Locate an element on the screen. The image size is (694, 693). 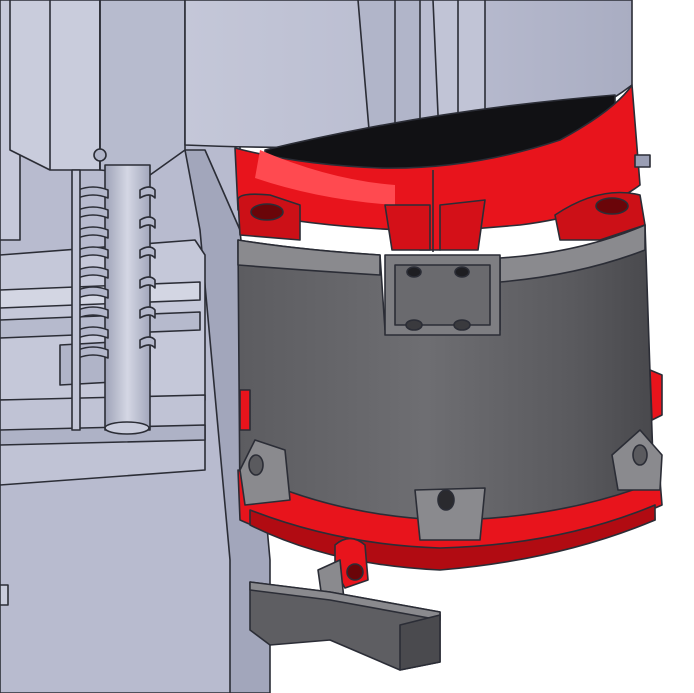
column-face is located at coordinates (55, 85).